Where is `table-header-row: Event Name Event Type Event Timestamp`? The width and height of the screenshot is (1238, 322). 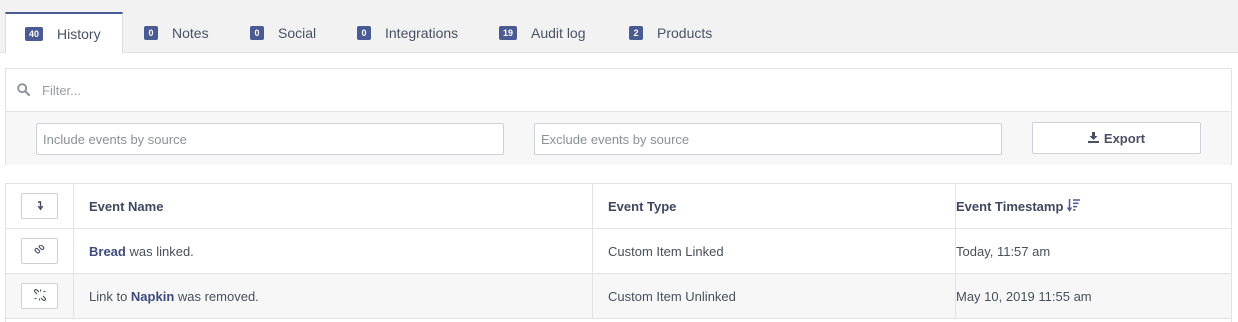
table-header-row: Event Name Event Type Event Timestamp is located at coordinates (618, 206).